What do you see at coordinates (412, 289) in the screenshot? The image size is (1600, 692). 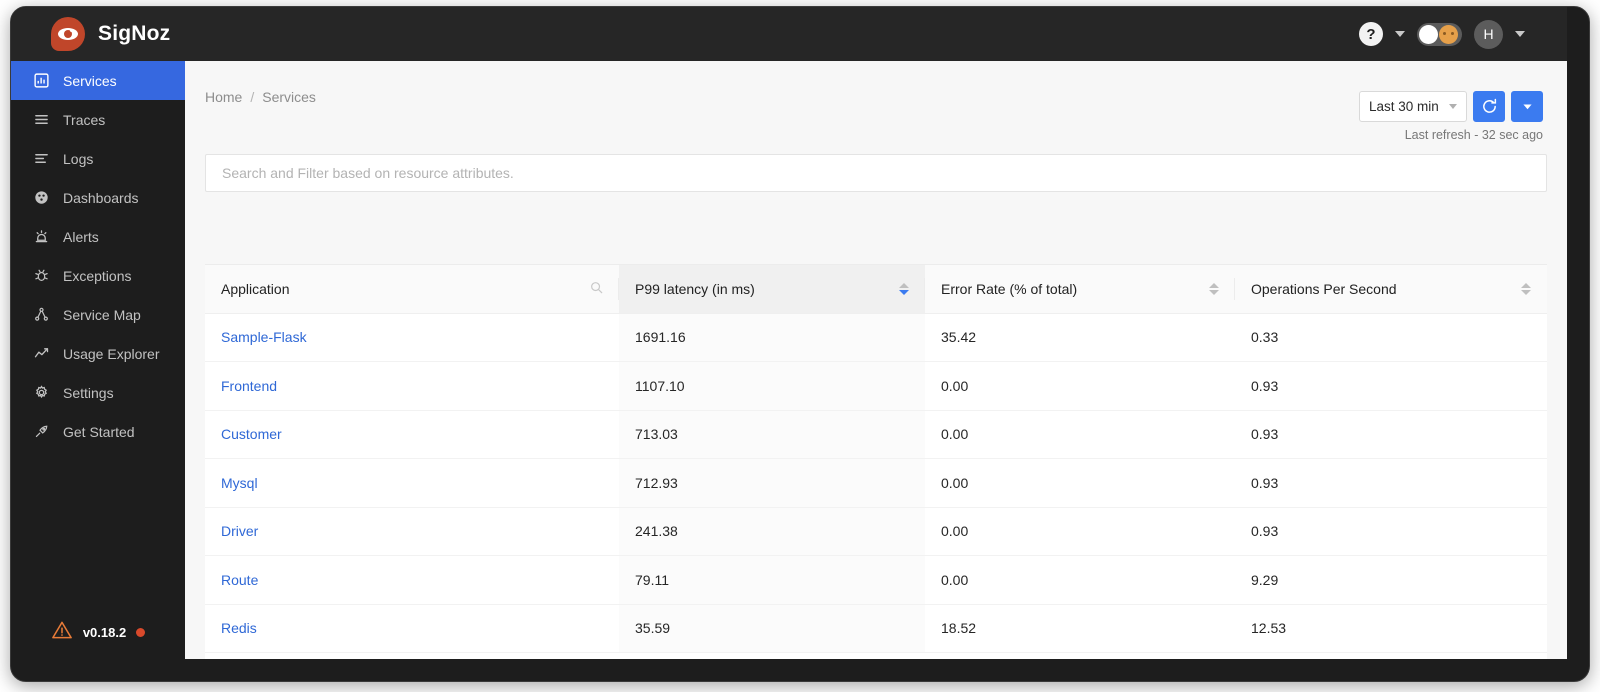 I see `column-header-application: Application` at bounding box center [412, 289].